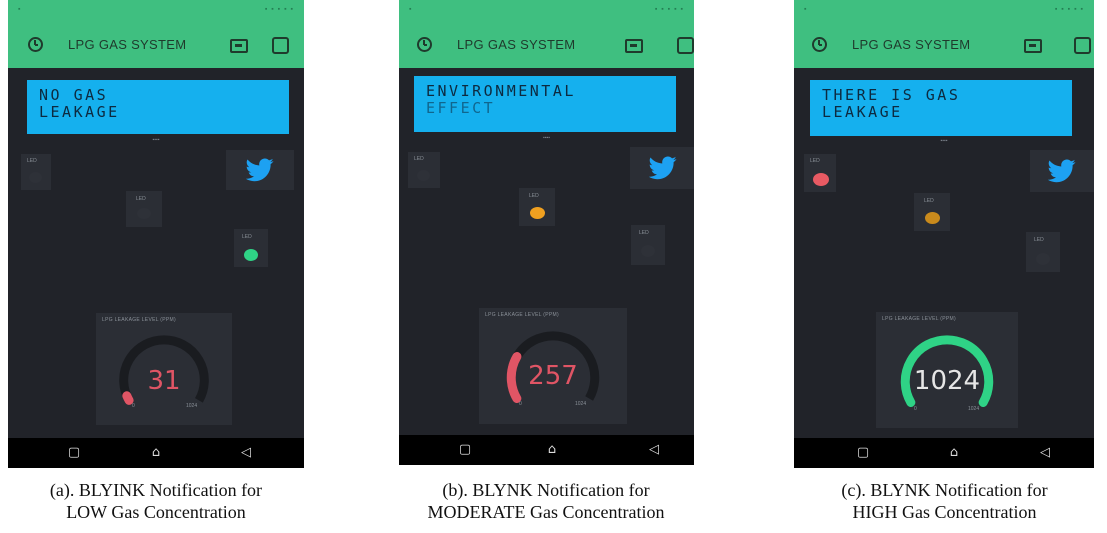 The image size is (1107, 533). What do you see at coordinates (156, 490) in the screenshot?
I see `caption-line-1: (a). BLYINK Notification for` at bounding box center [156, 490].